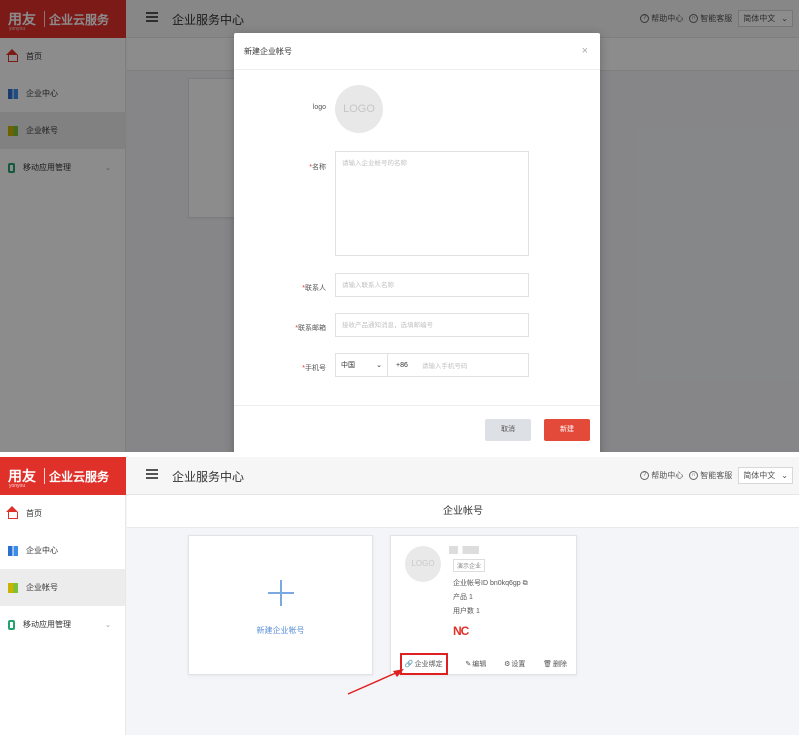 The image size is (799, 735). What do you see at coordinates (268, 51) in the screenshot?
I see `dialog-title: 新建企业帐号` at bounding box center [268, 51].